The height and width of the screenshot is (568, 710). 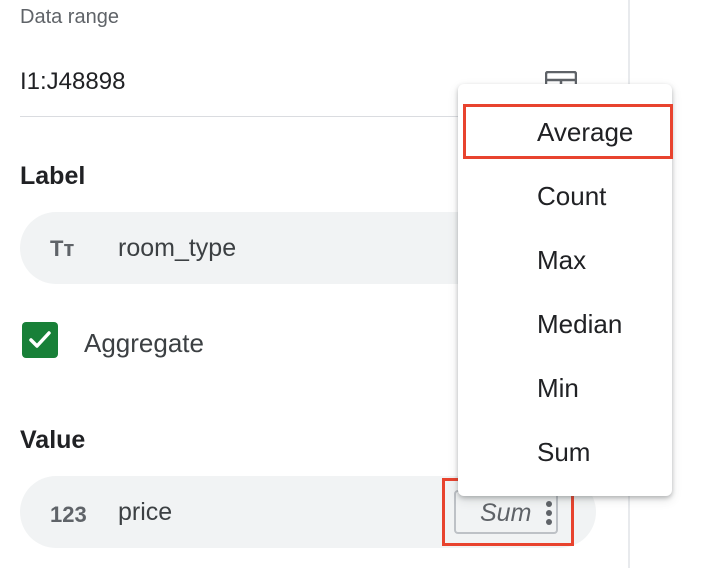 What do you see at coordinates (145, 512) in the screenshot?
I see `value-field-name: price` at bounding box center [145, 512].